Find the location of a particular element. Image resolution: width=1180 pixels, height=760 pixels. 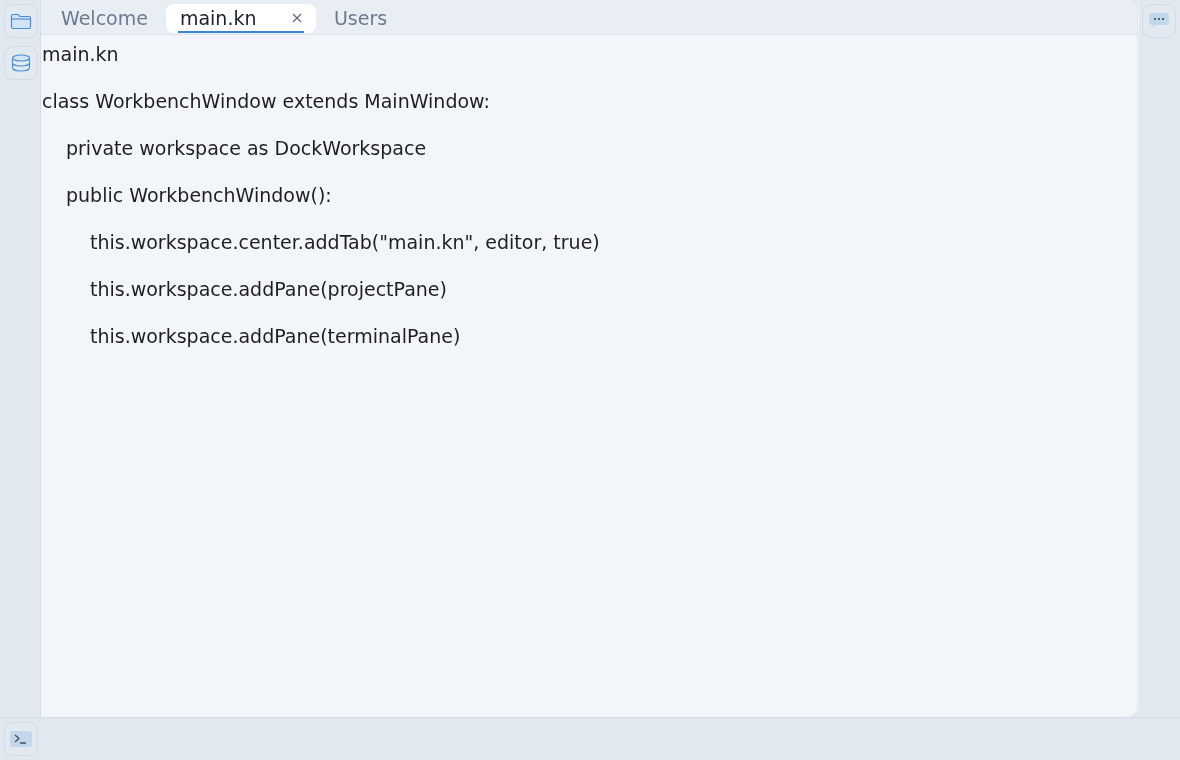

code-line: main.kn is located at coordinates (80, 54).